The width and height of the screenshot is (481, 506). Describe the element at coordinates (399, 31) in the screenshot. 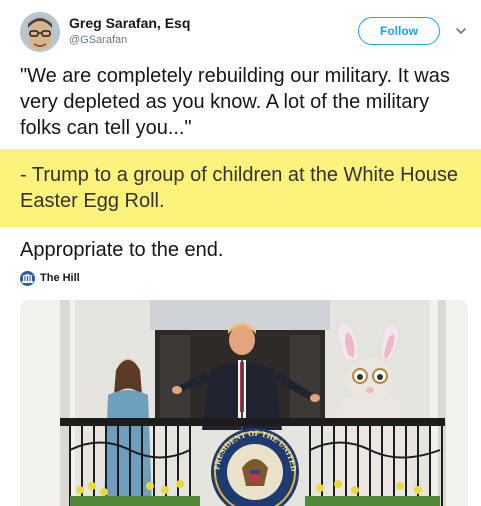

I see `follow-button: Follow` at that location.